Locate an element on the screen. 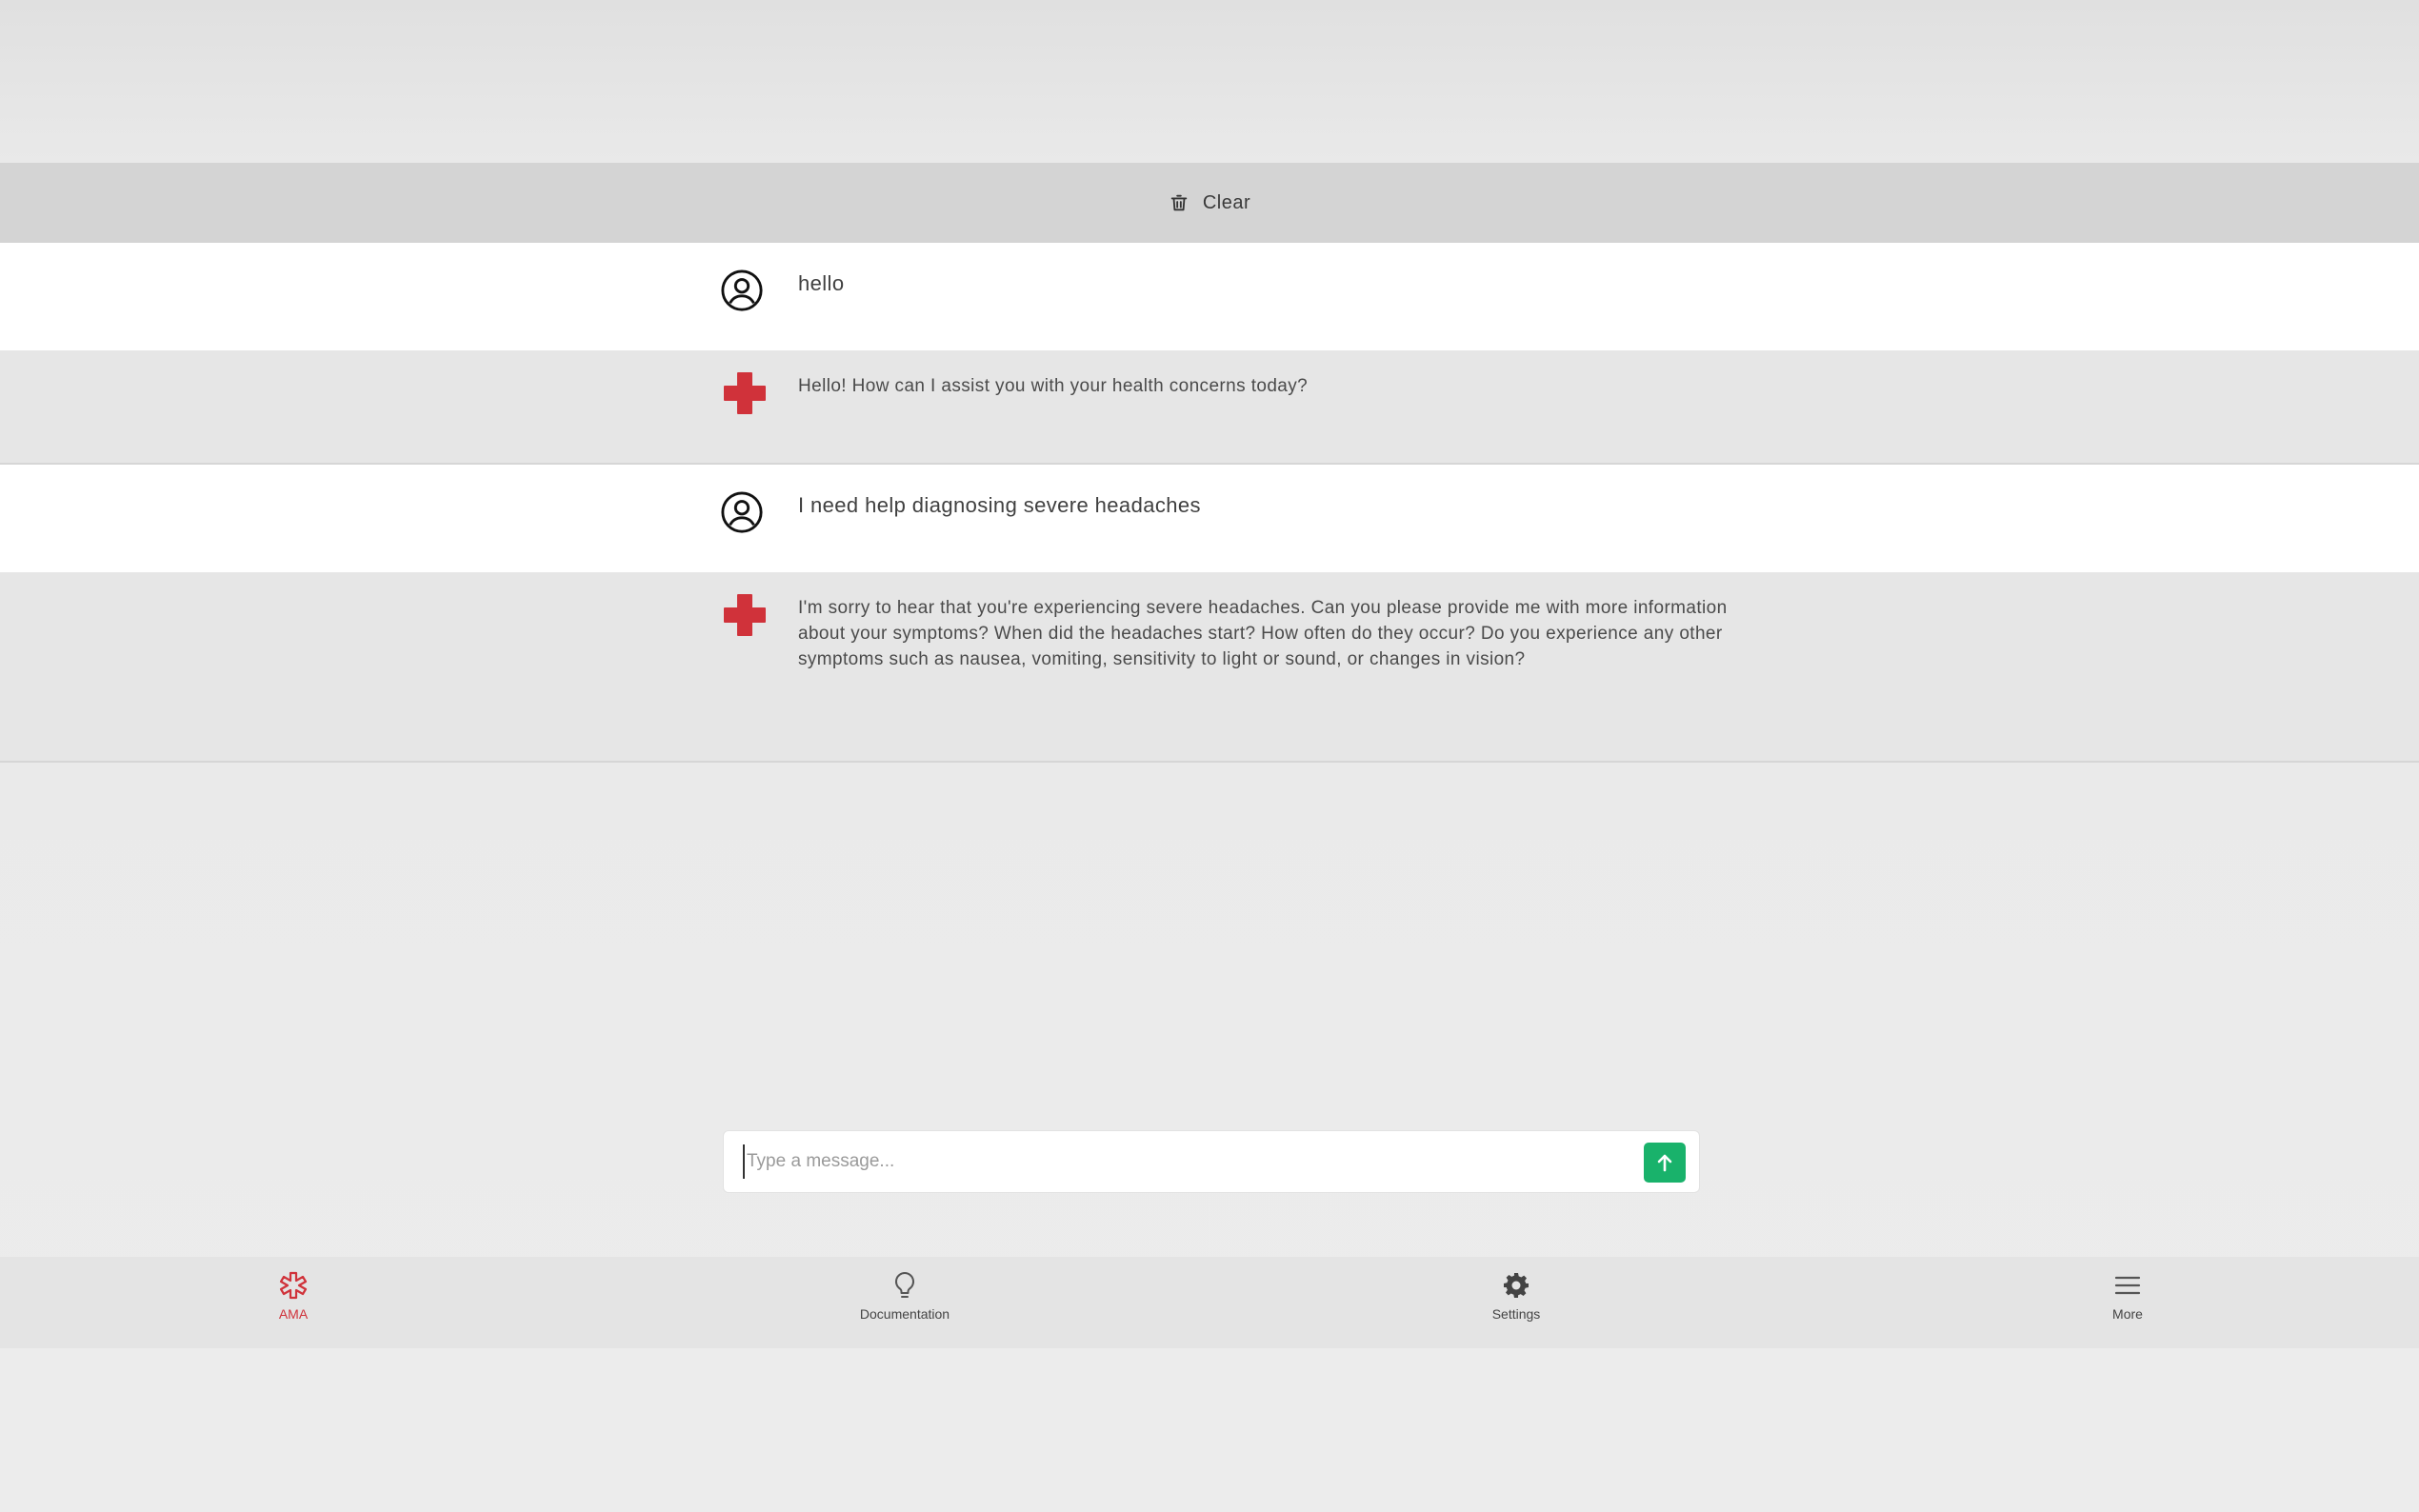 The height and width of the screenshot is (1512, 2419). message-composer is located at coordinates (1211, 1161).